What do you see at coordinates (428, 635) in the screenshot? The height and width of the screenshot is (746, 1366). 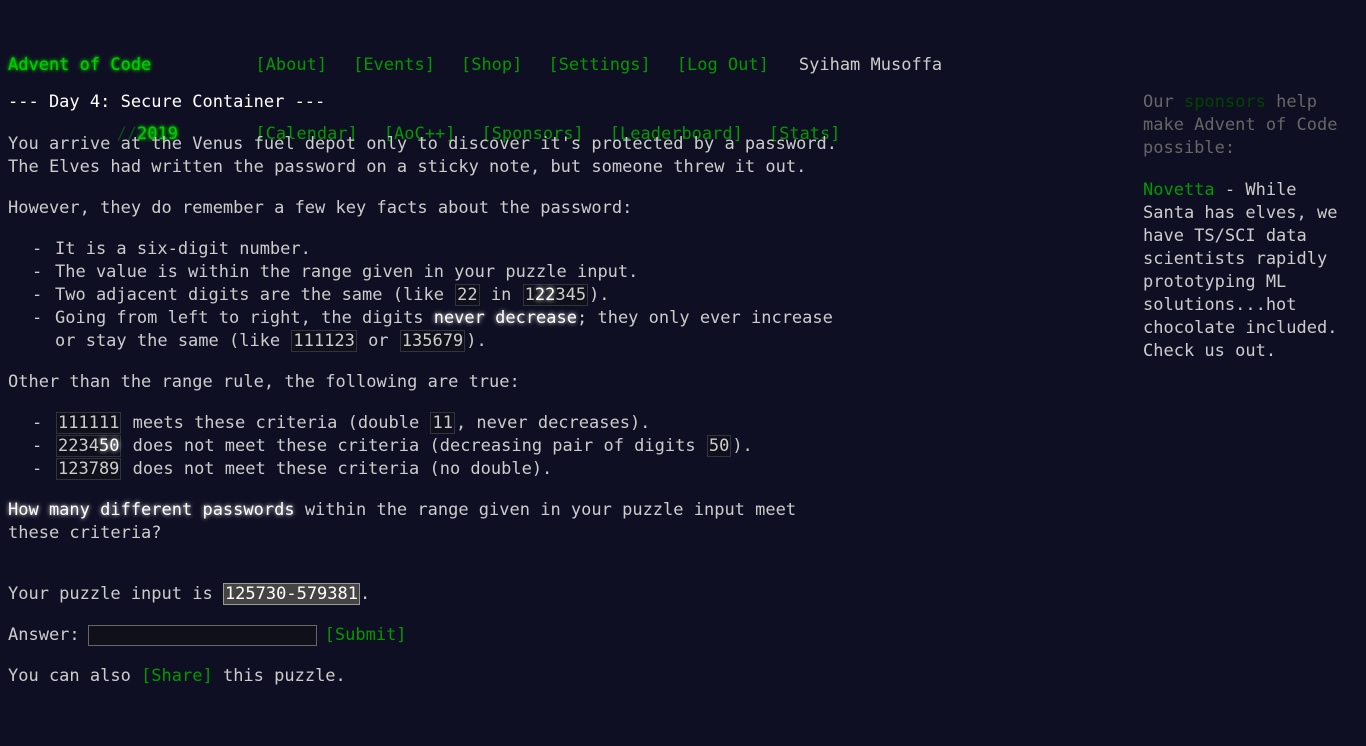 I see `answer-form: Answer: [Submit]` at bounding box center [428, 635].